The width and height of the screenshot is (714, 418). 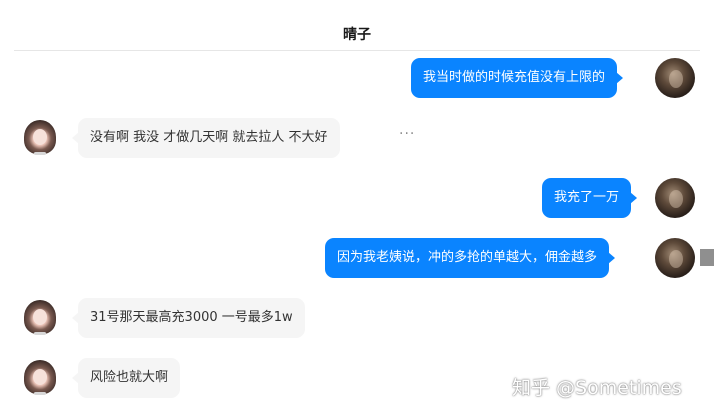 I want to click on message-outgoing: 因为我老姨说，冲的多抢的单越大，佣金越多, so click(x=470, y=258).